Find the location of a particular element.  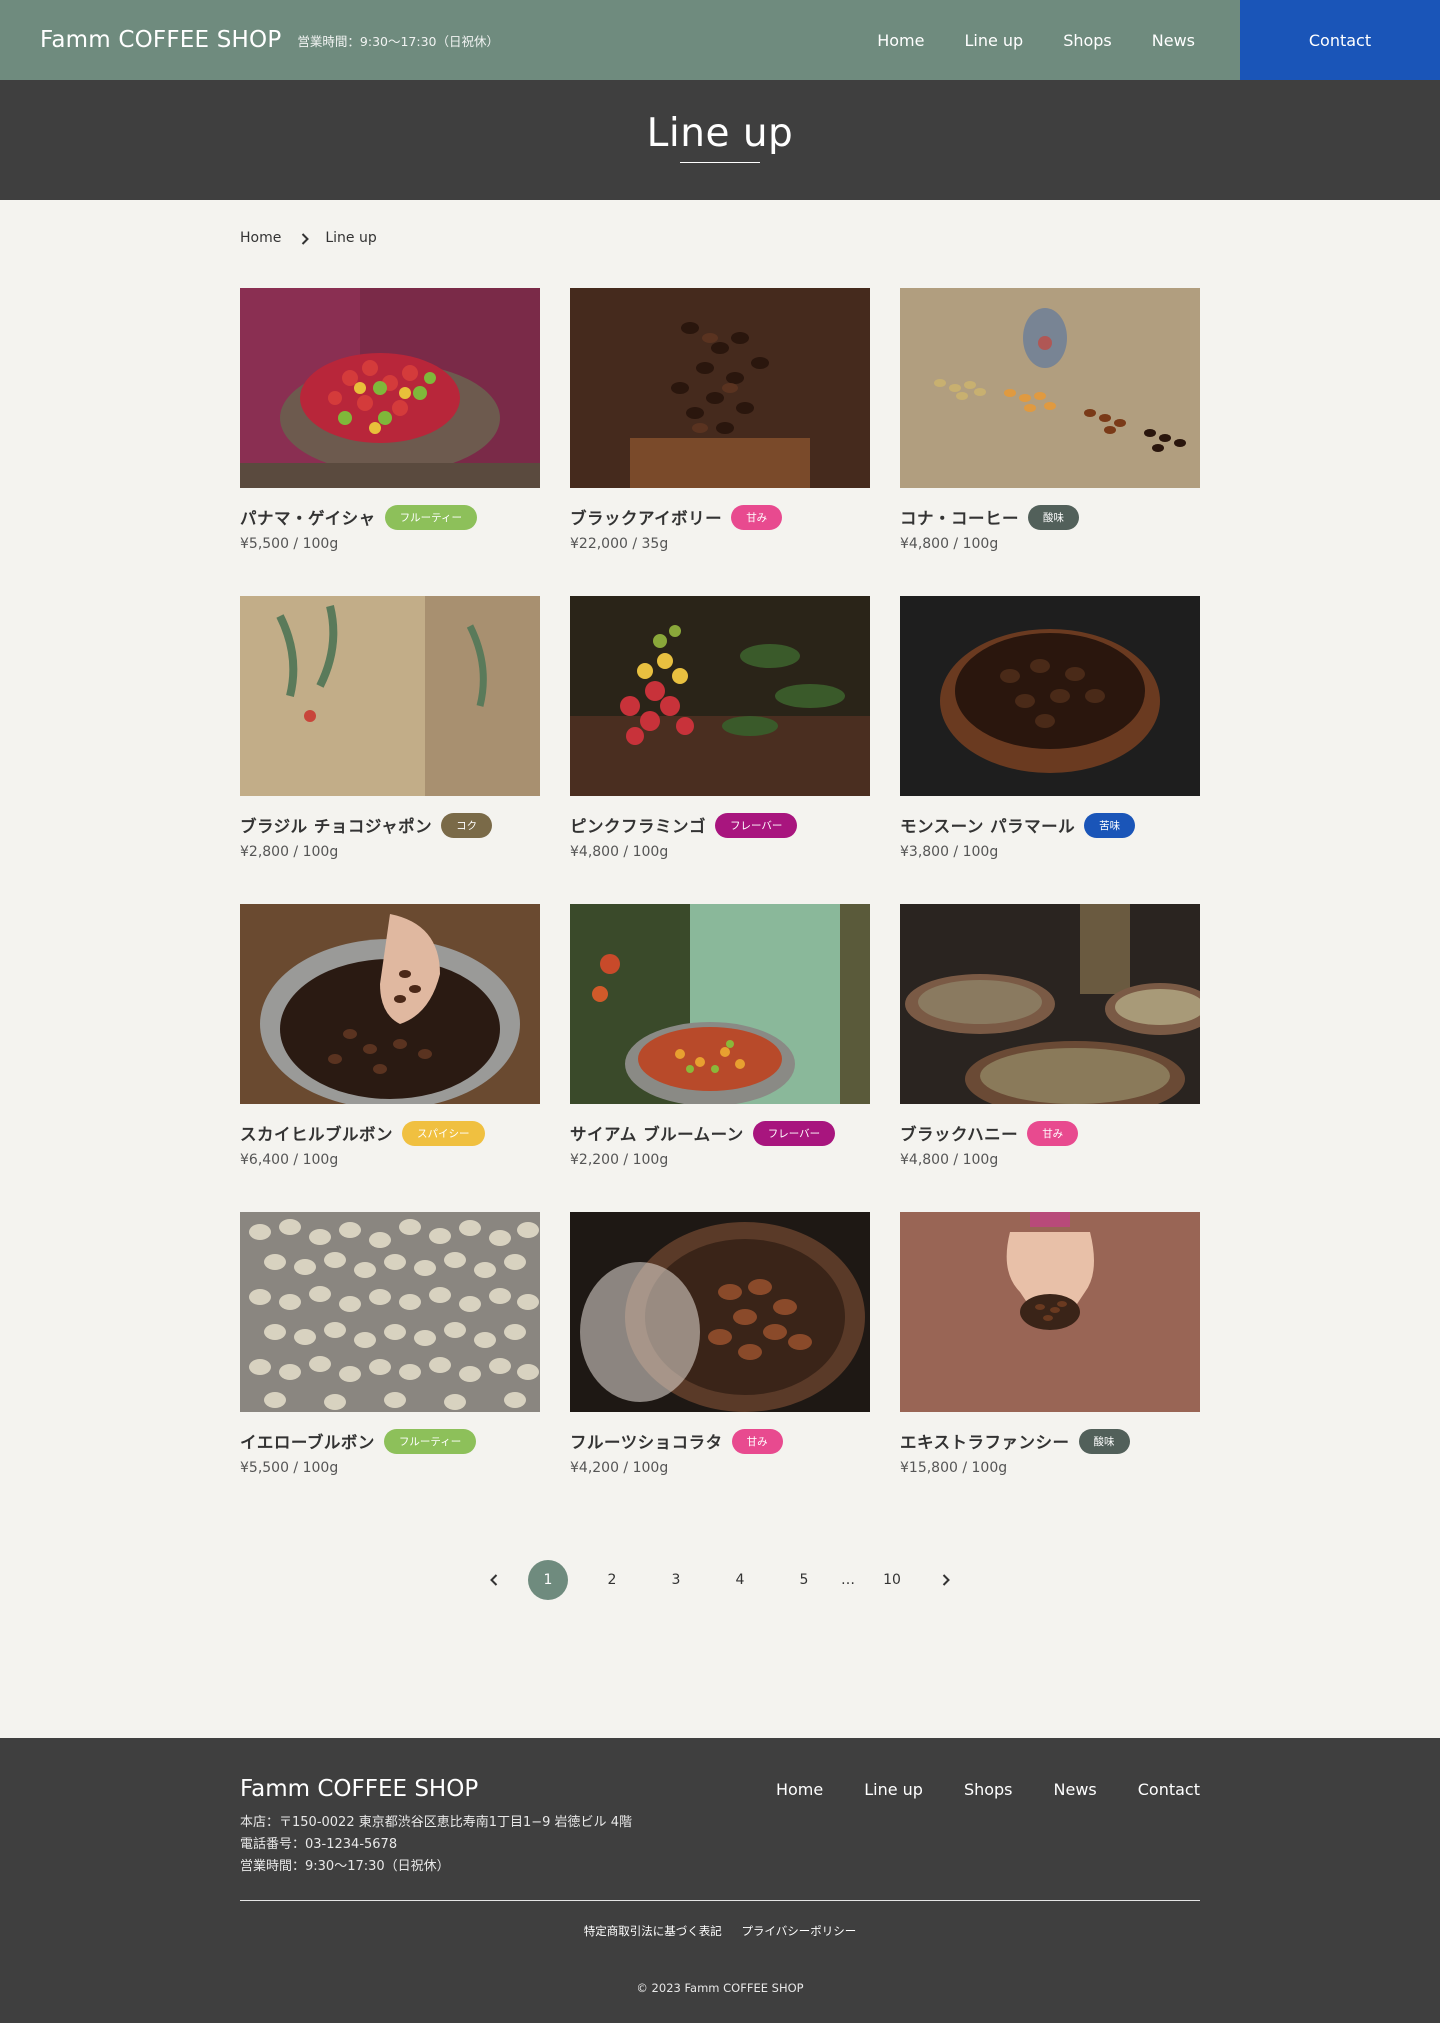

page-3-button: 3 is located at coordinates (676, 1580).